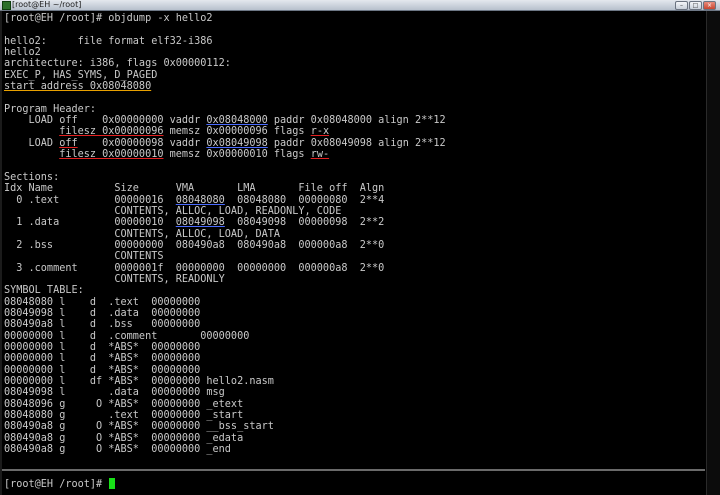  What do you see at coordinates (114, 279) in the screenshot?
I see `terminal-text: CONTENTS, READONLY` at bounding box center [114, 279].